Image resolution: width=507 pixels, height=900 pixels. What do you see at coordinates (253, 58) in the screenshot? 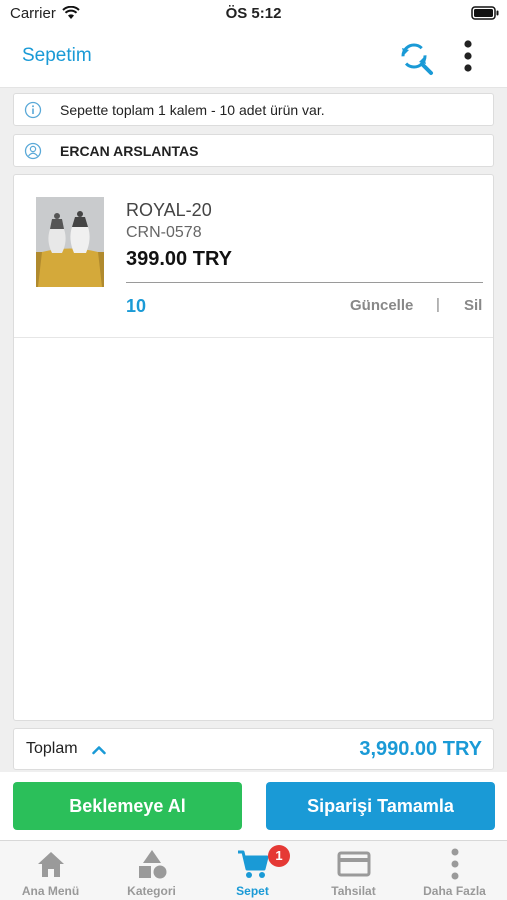
I see `nav-bar: Sepetim` at bounding box center [253, 58].